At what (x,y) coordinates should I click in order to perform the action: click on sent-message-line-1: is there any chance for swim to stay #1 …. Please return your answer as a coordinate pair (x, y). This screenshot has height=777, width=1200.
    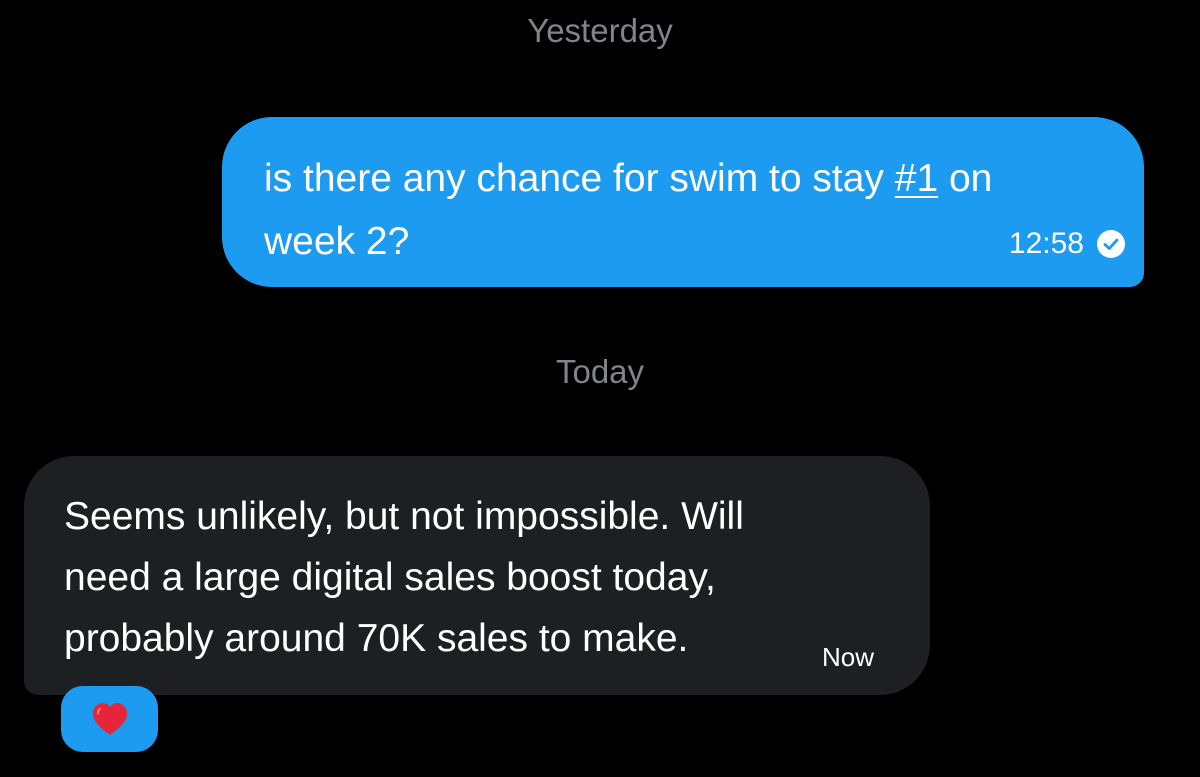
    Looking at the image, I should click on (694, 178).